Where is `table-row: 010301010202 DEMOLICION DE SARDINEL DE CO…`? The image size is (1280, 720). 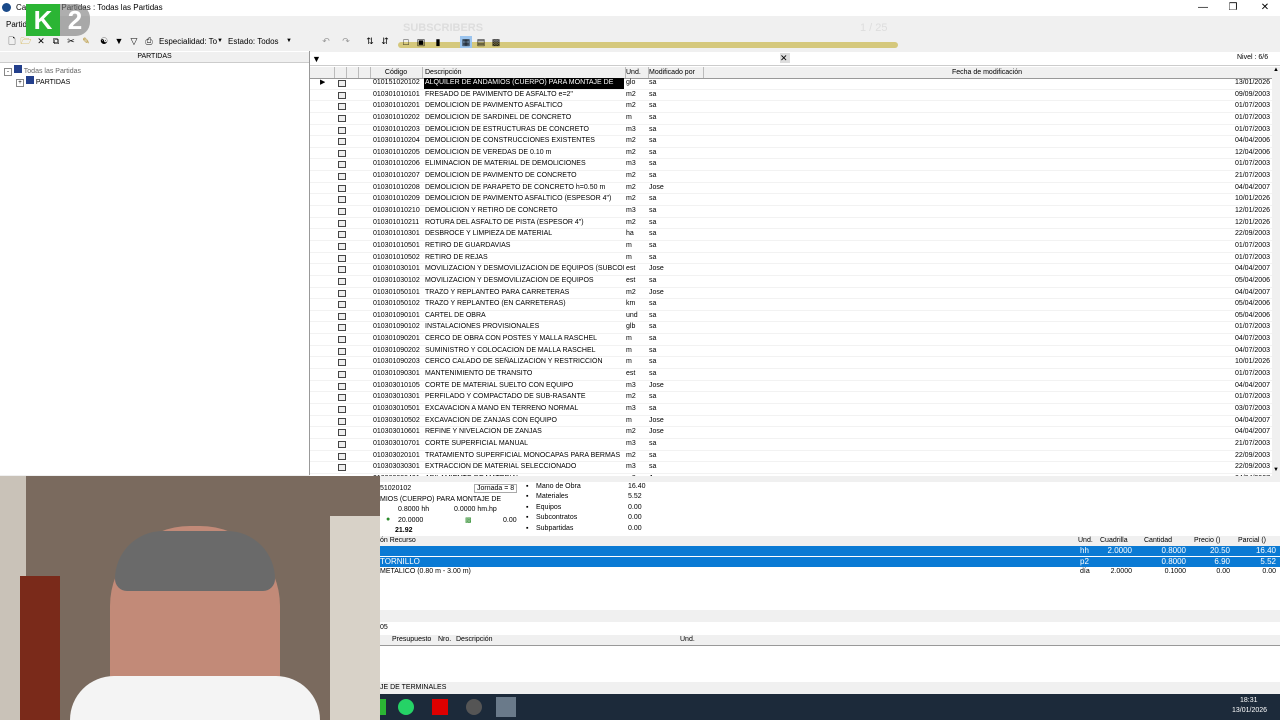 table-row: 010301010202 DEMOLICION DE SARDINEL DE CO… is located at coordinates (791, 119).